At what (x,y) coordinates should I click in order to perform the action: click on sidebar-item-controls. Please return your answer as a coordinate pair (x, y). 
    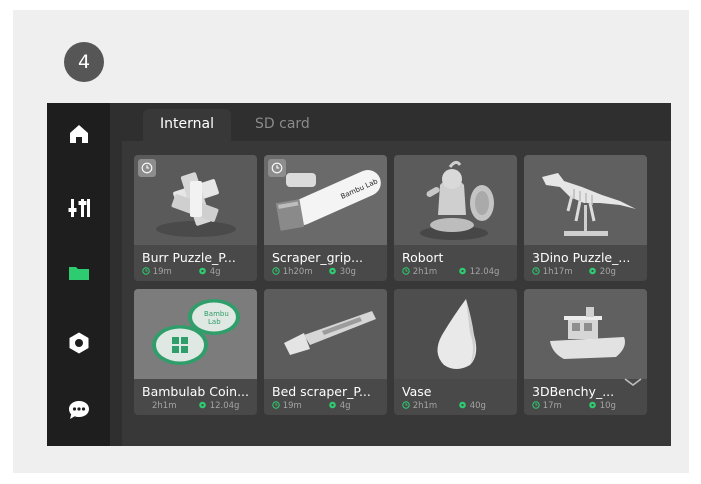
    Looking at the image, I should click on (78, 208).